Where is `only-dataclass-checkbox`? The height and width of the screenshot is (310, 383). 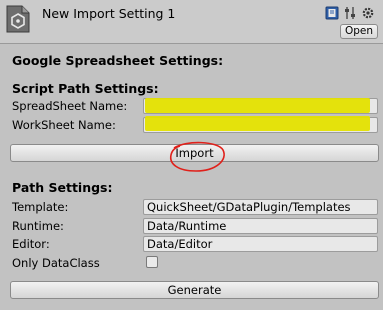 only-dataclass-checkbox is located at coordinates (152, 262).